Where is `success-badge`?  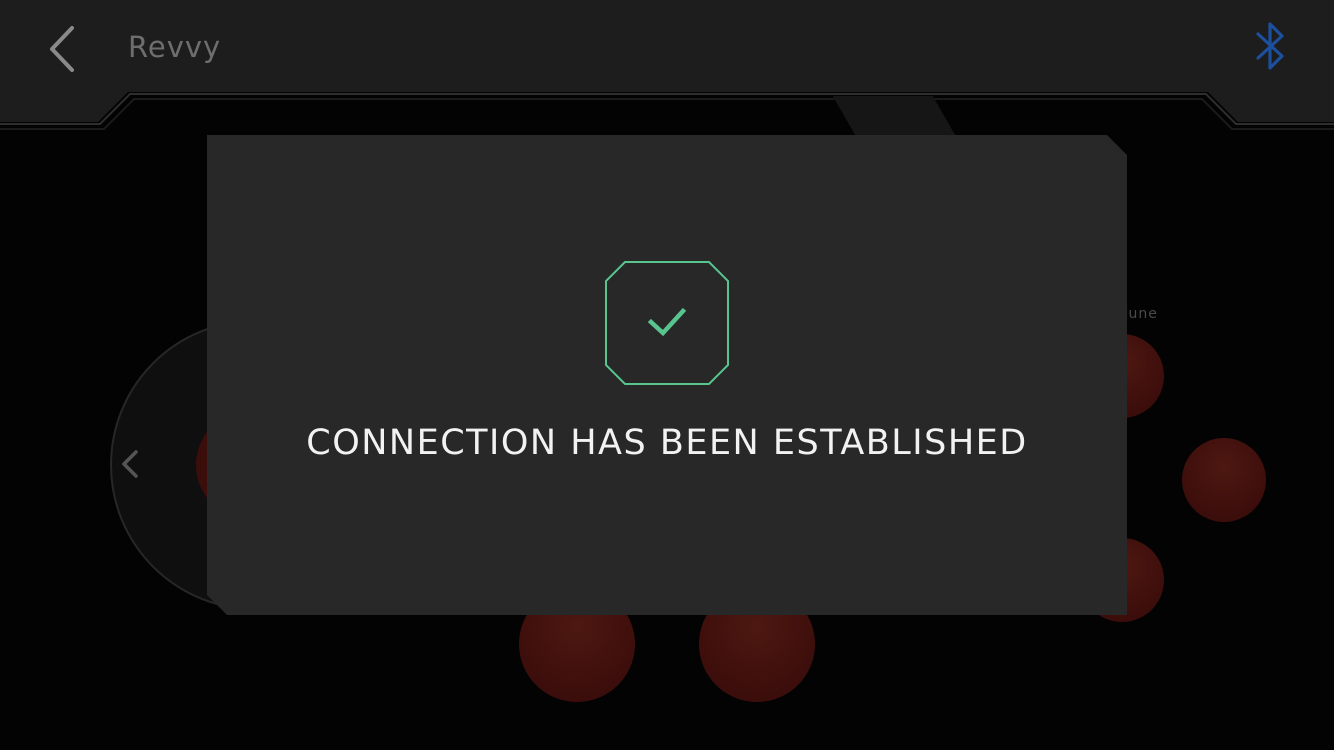
success-badge is located at coordinates (667, 323).